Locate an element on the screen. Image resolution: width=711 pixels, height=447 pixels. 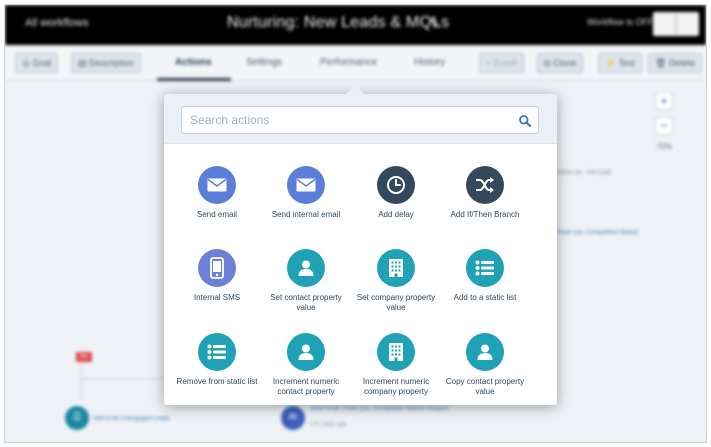
action-tile: Increment numeric contact property is located at coordinates (306, 364).